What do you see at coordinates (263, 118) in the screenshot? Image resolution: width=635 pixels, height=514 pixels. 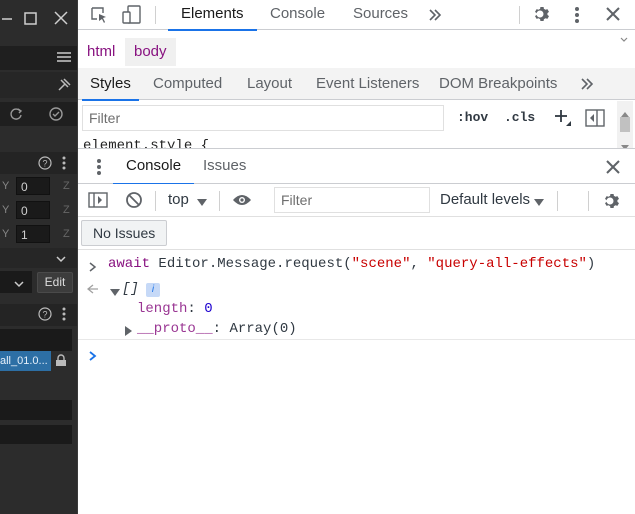 I see `styles-filter-input: Filter` at bounding box center [263, 118].